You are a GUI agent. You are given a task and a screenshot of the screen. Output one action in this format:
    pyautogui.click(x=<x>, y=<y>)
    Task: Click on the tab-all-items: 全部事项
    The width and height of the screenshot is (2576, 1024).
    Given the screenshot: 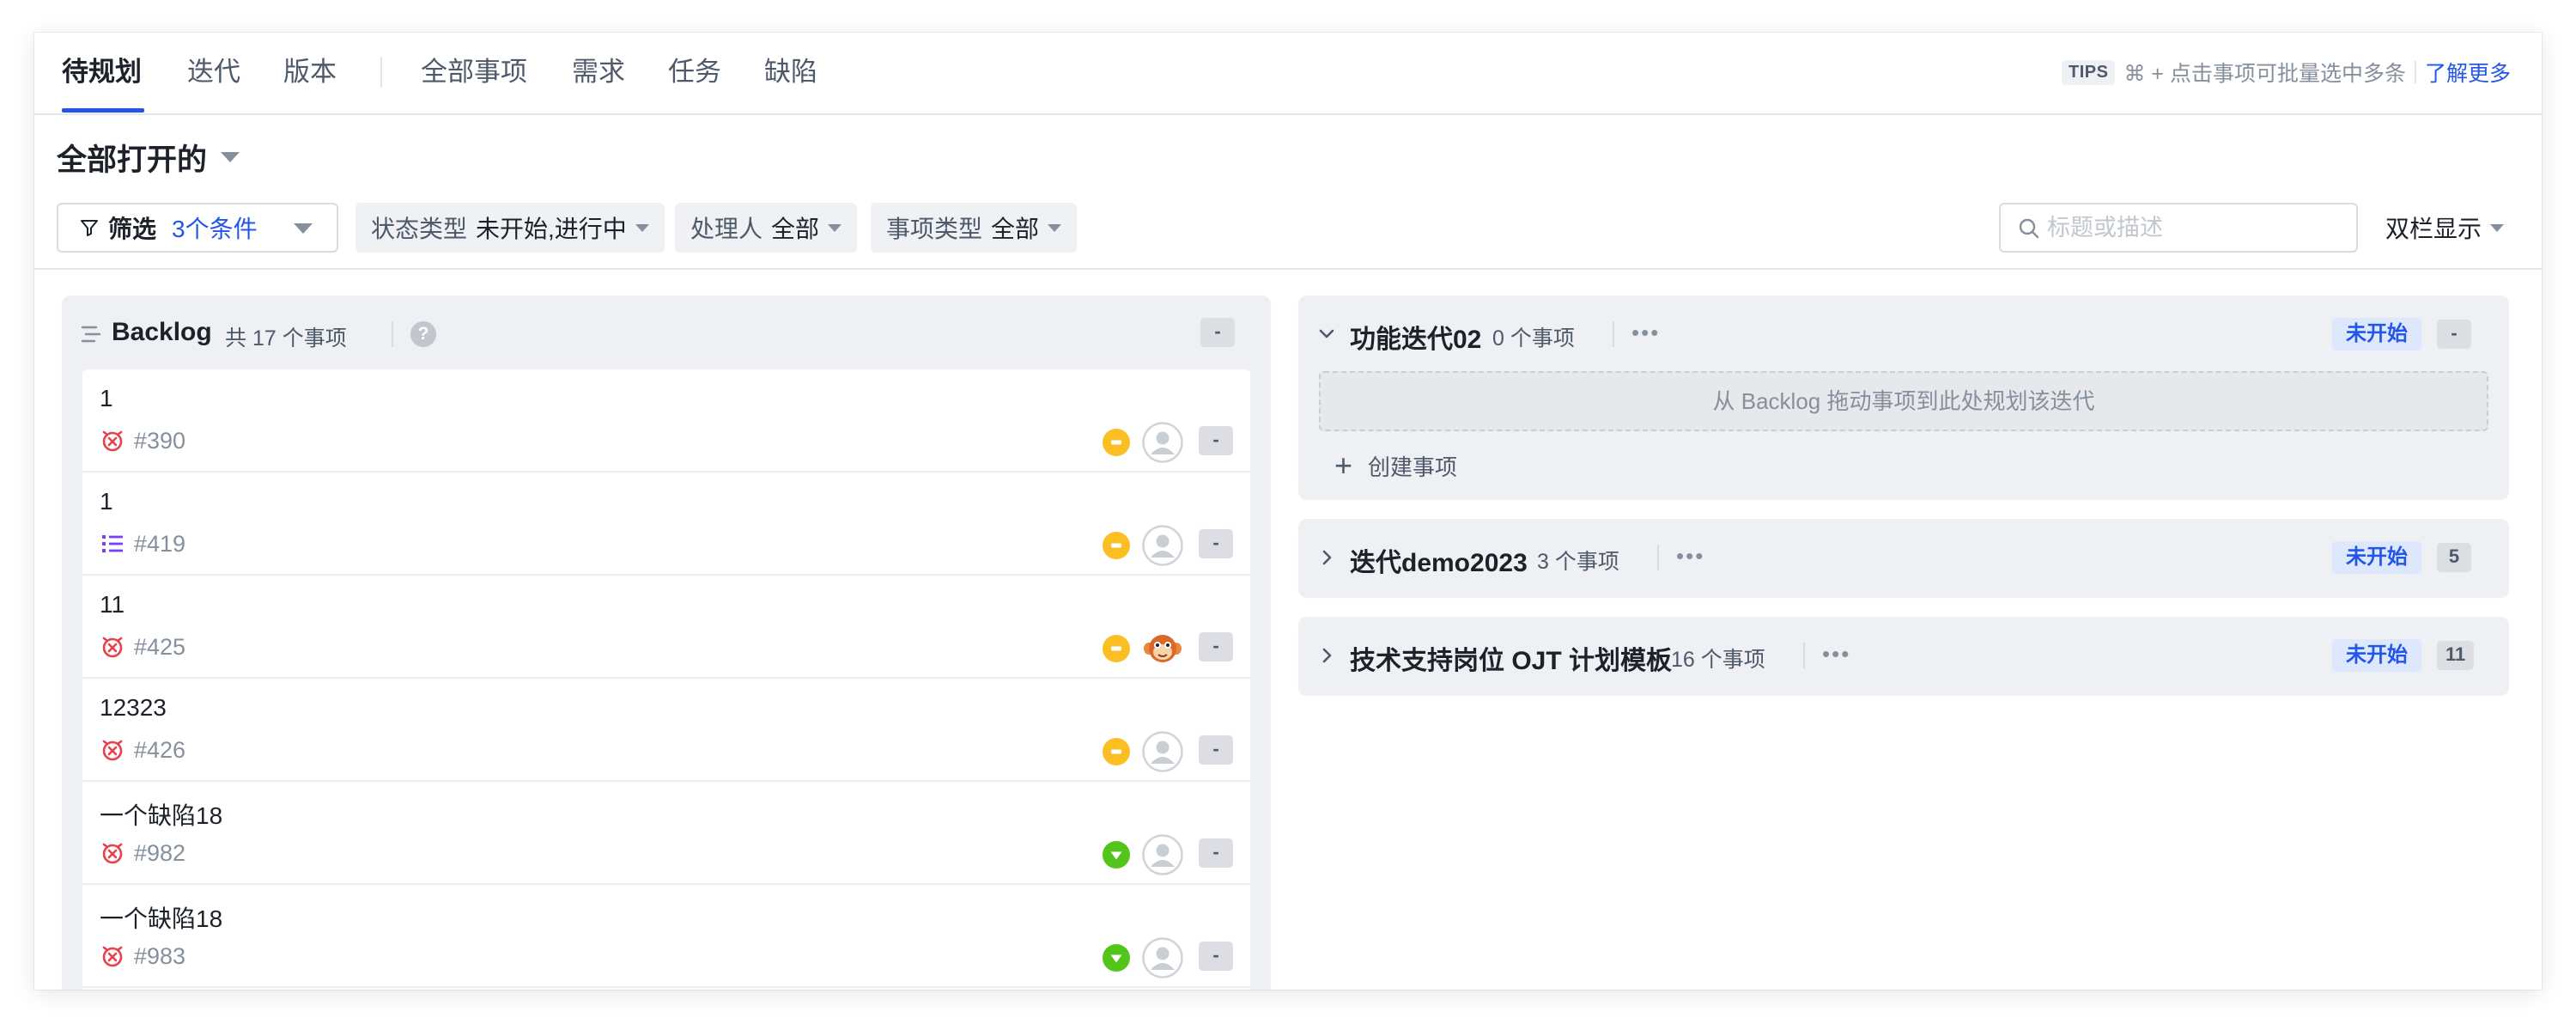 What is the action you would take?
    pyautogui.click(x=474, y=72)
    